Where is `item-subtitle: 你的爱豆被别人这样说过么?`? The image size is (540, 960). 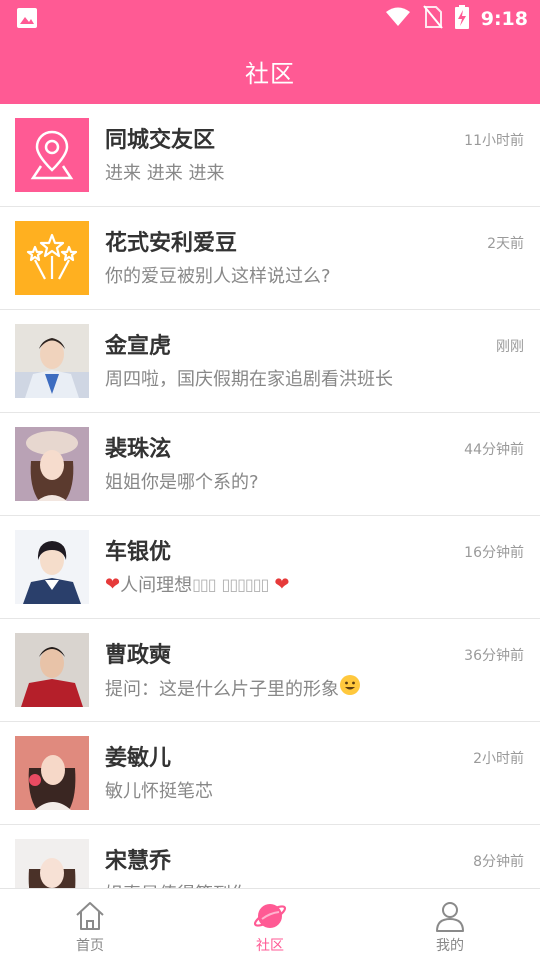 item-subtitle: 你的爱豆被别人这样说过么? is located at coordinates (218, 275).